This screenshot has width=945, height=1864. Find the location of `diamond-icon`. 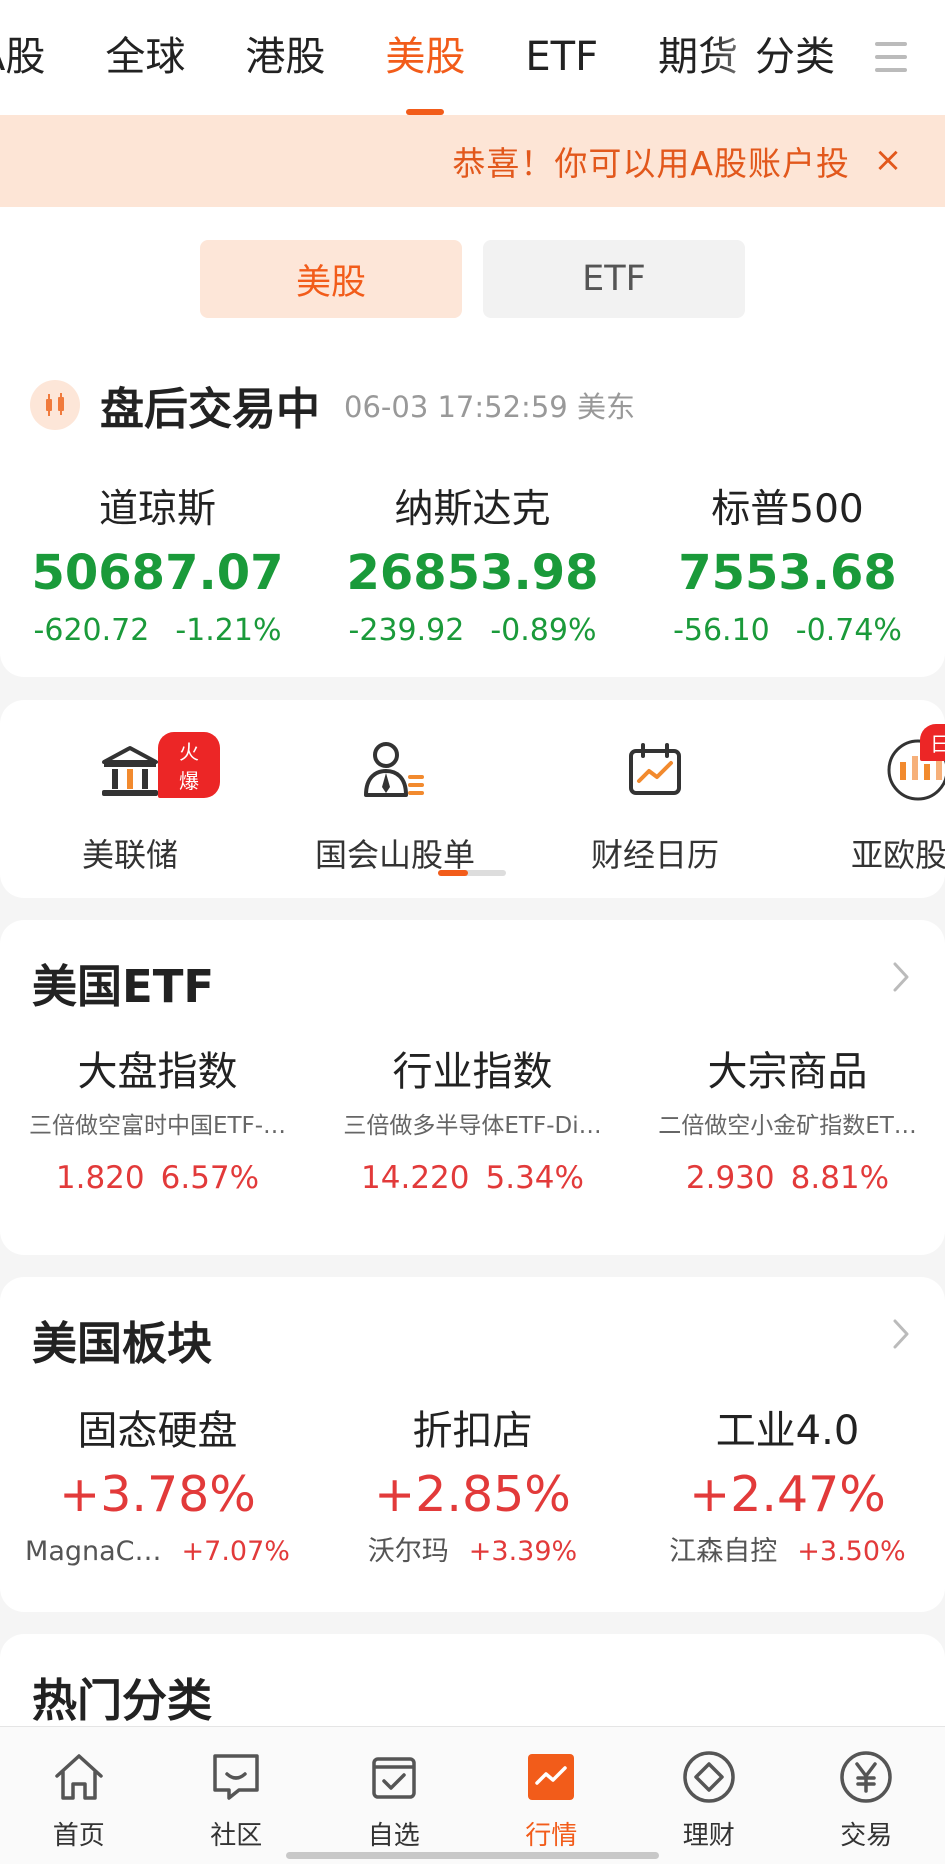

diamond-icon is located at coordinates (709, 1777).